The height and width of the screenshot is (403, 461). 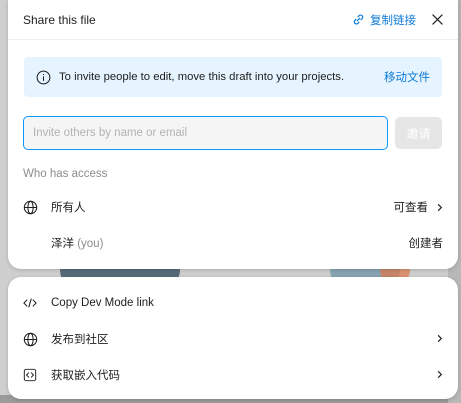 I want to click on access-permission-value: 可查看, so click(x=411, y=208).